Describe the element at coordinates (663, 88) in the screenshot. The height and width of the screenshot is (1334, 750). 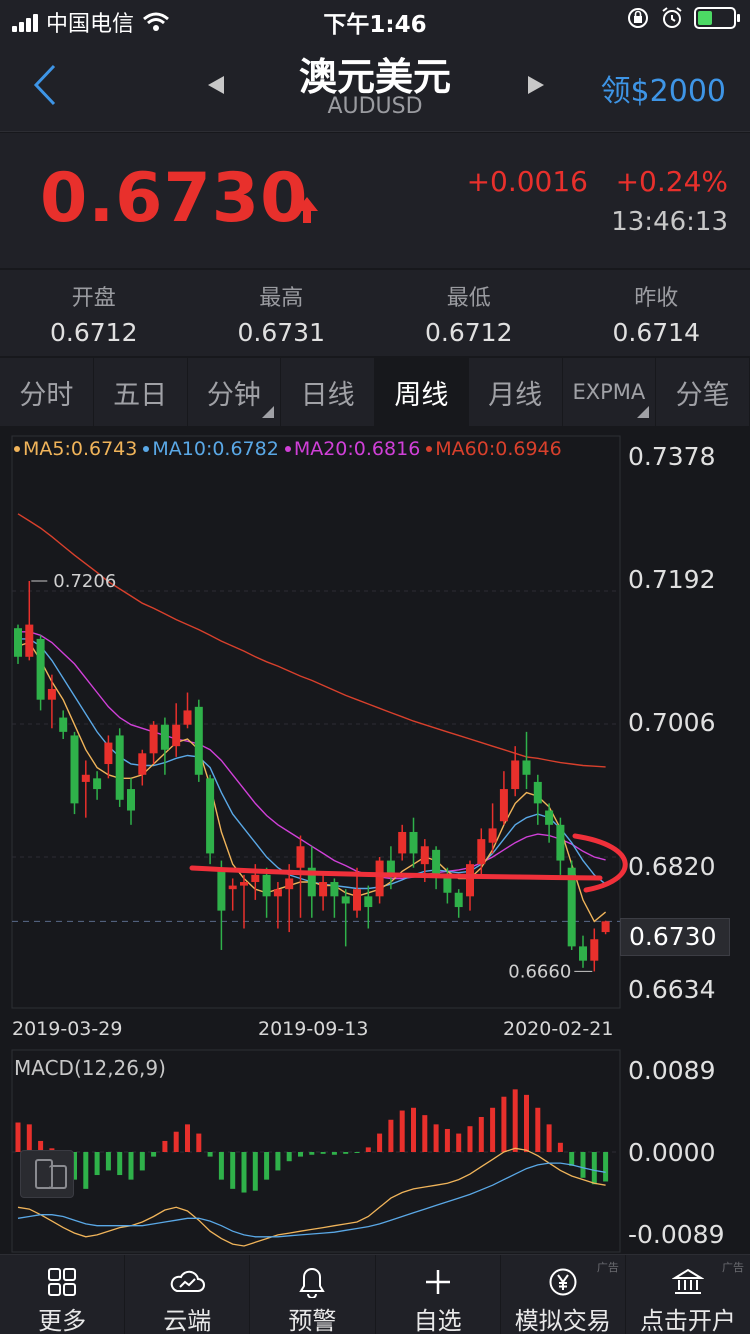
I see `reward-link: 领$2000` at that location.